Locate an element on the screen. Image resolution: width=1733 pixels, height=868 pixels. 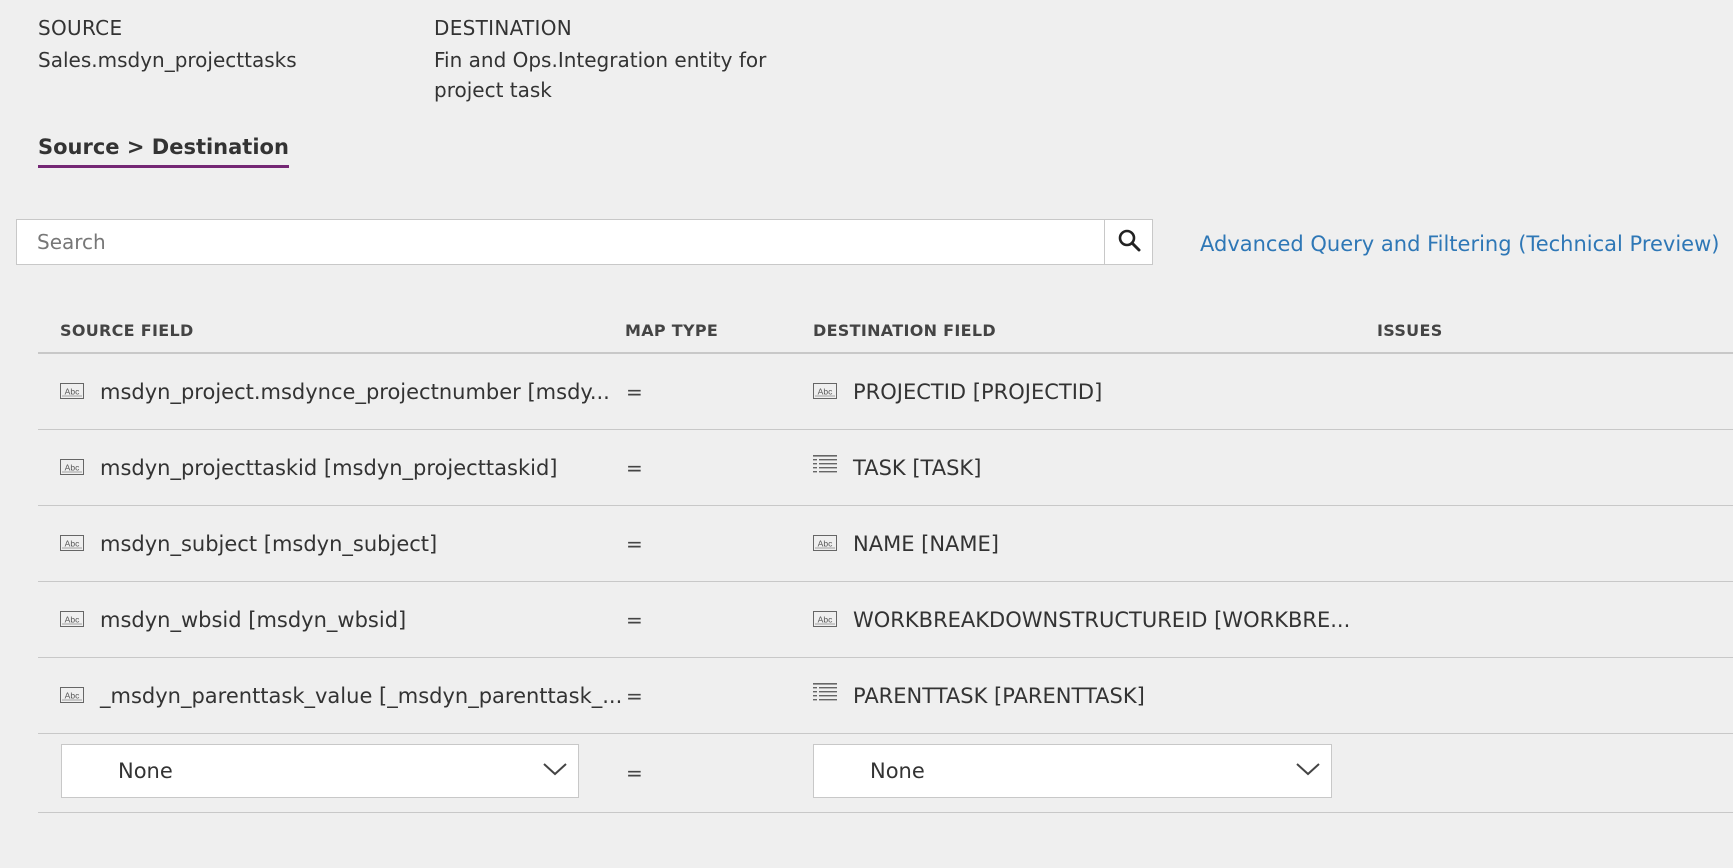
destination-field-cell: TASK [TASK] is located at coordinates (897, 467).